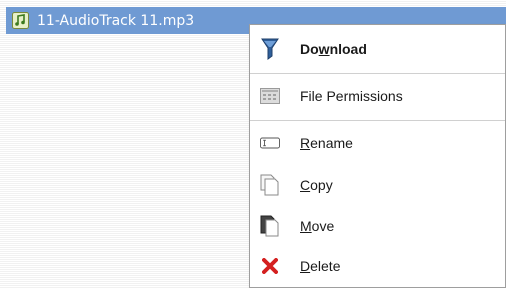 Image resolution: width=506 pixels, height=288 pixels. What do you see at coordinates (316, 185) in the screenshot?
I see `menu-item-copy-label: Copy` at bounding box center [316, 185].